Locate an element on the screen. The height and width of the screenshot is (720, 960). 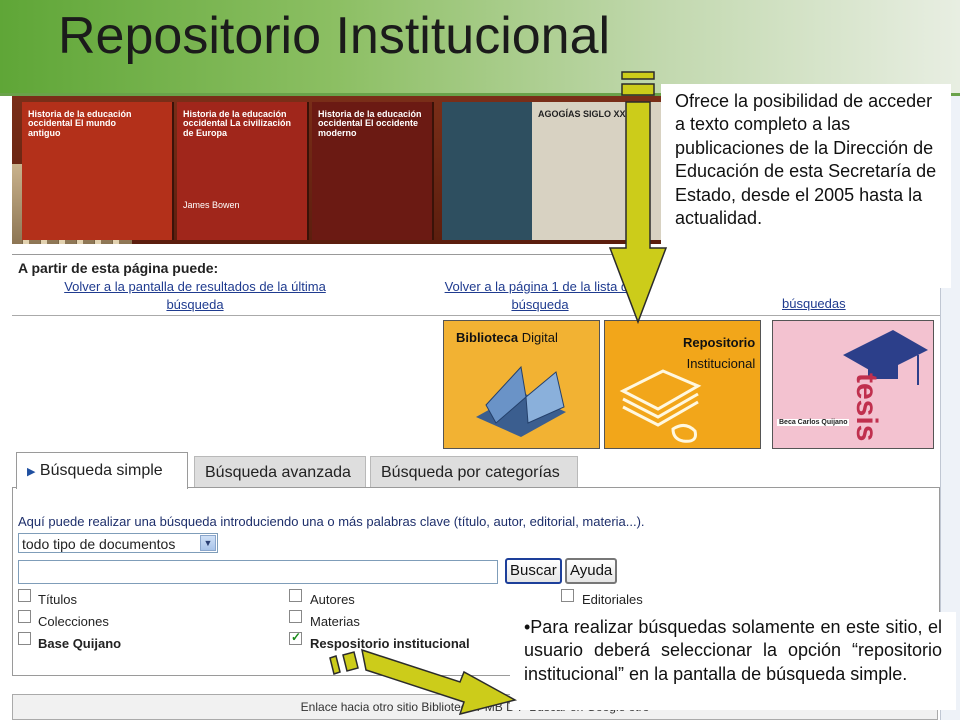
checkmark-icon: ✓ is located at coordinates (296, 637).